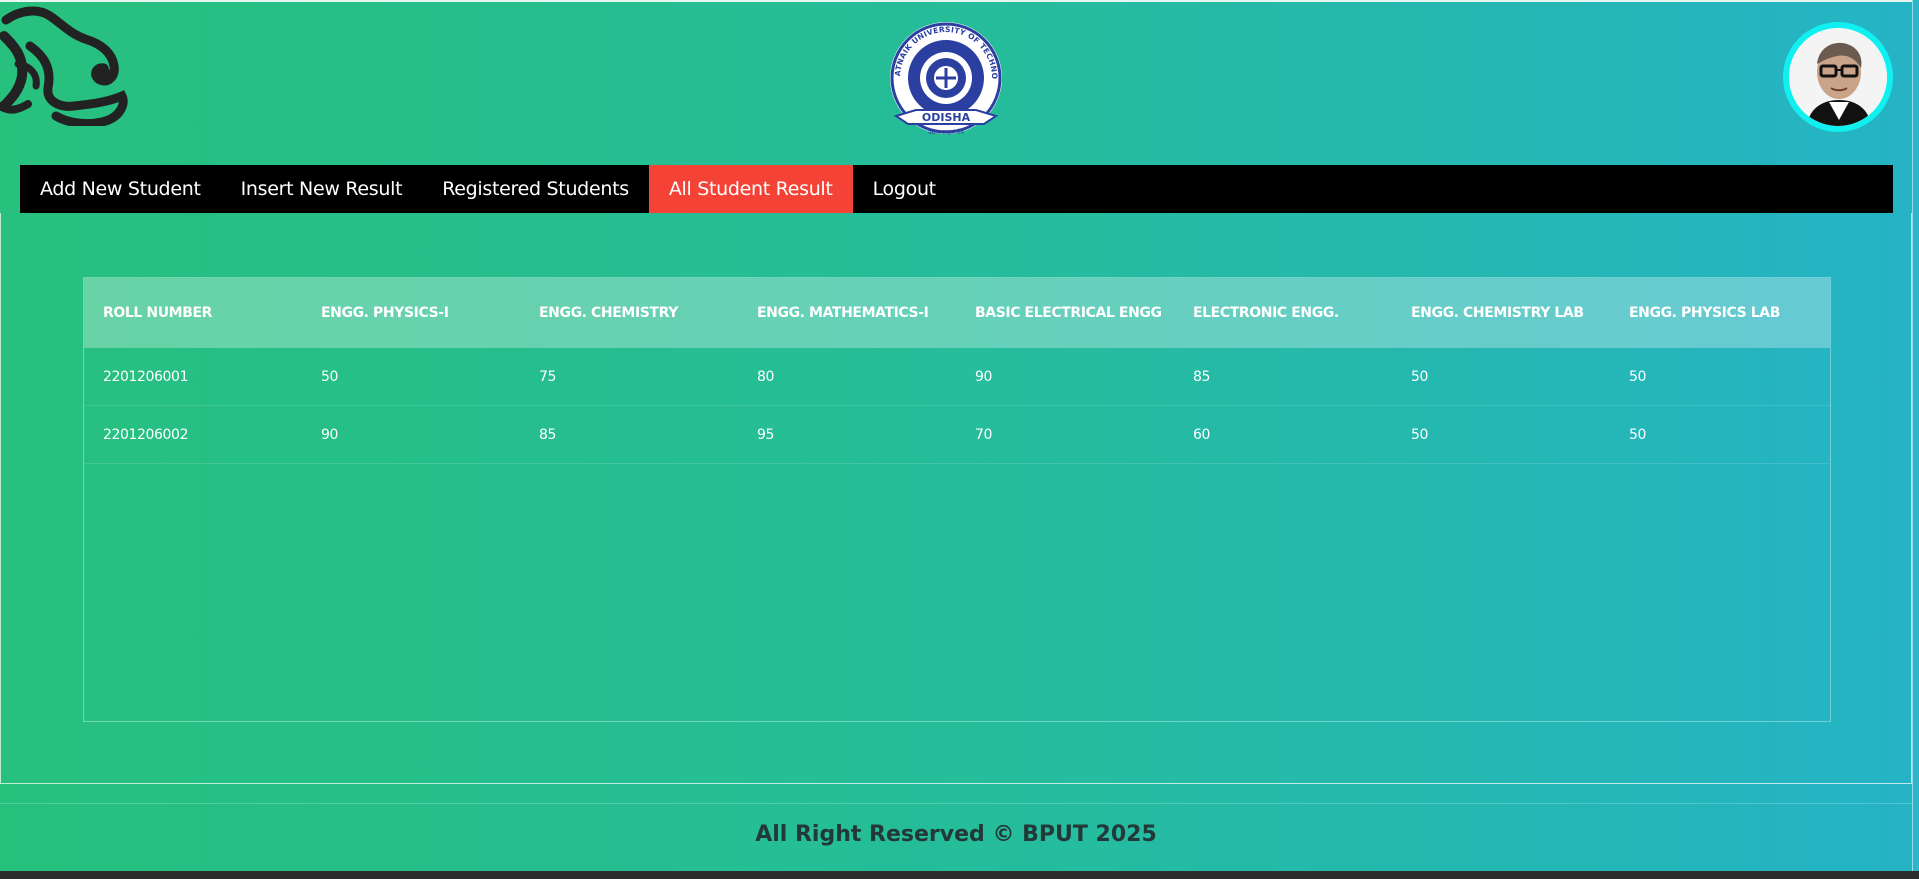  Describe the element at coordinates (1915, 435) in the screenshot. I see `window-edge` at that location.